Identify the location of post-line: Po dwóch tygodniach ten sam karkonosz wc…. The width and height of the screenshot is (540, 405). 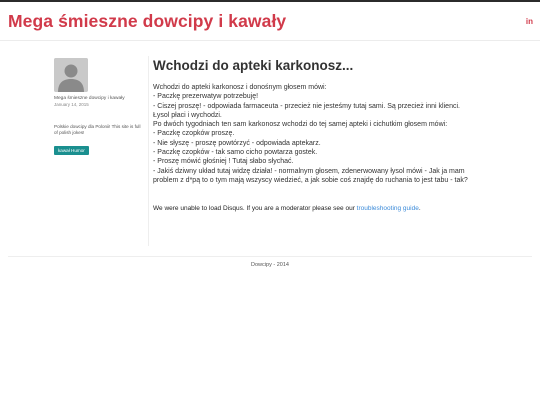
(300, 125).